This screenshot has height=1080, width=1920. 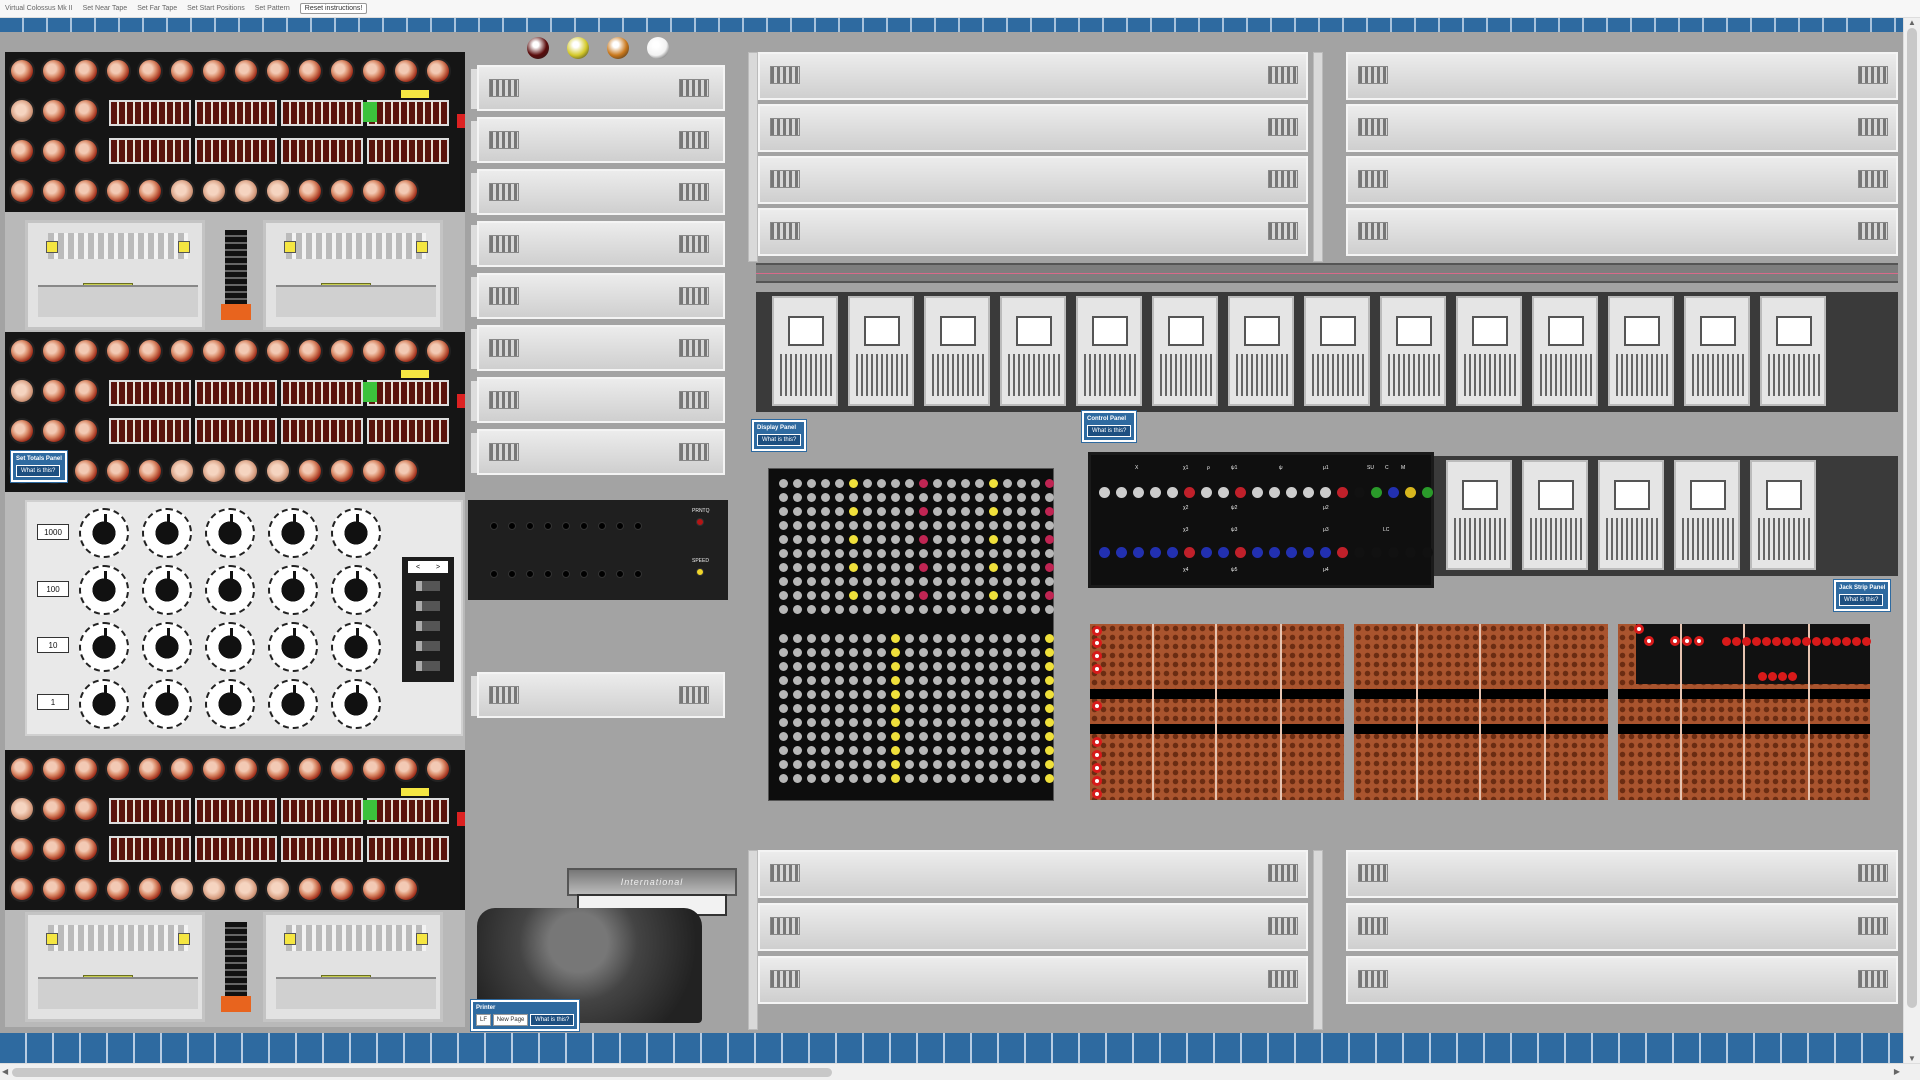 I want to click on horizontal-scroll-thumb, so click(x=422, y=1072).